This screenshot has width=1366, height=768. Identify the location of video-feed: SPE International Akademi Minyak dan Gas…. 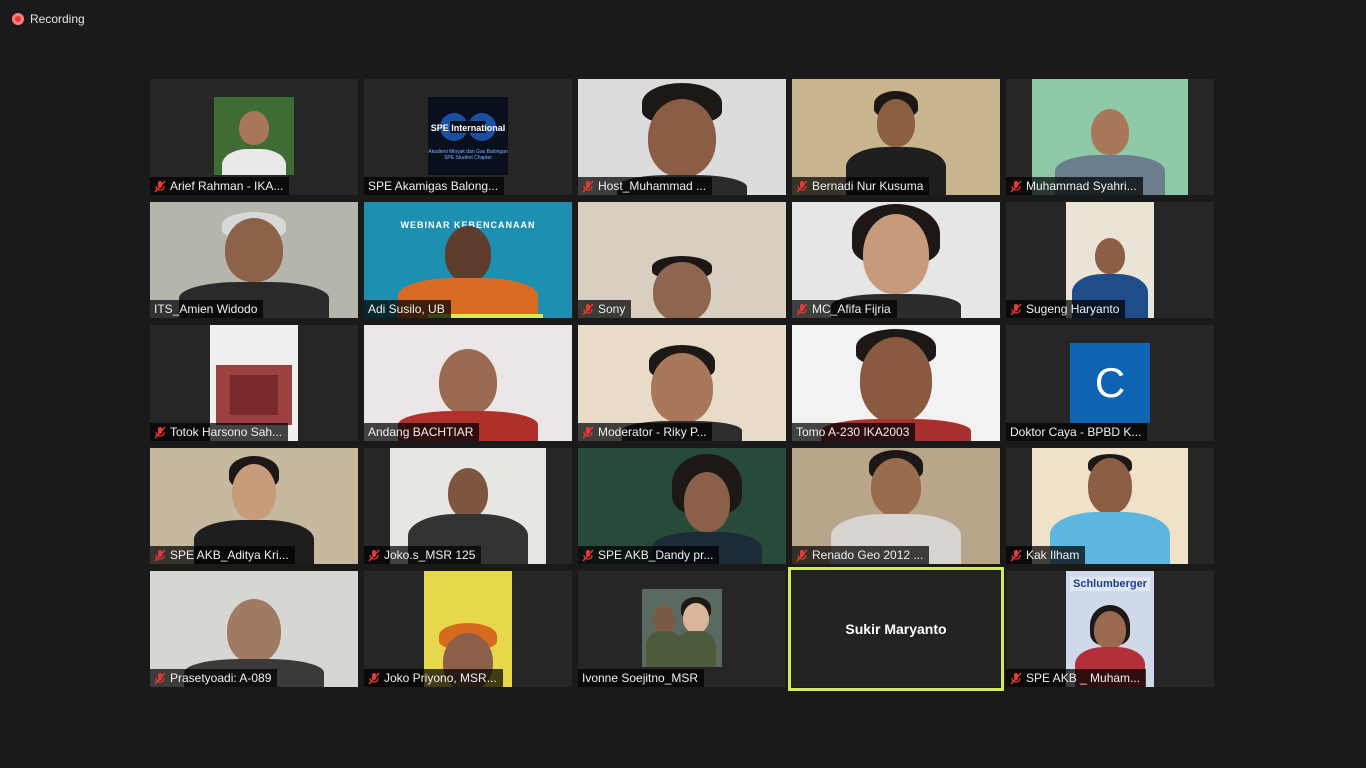
(468, 136).